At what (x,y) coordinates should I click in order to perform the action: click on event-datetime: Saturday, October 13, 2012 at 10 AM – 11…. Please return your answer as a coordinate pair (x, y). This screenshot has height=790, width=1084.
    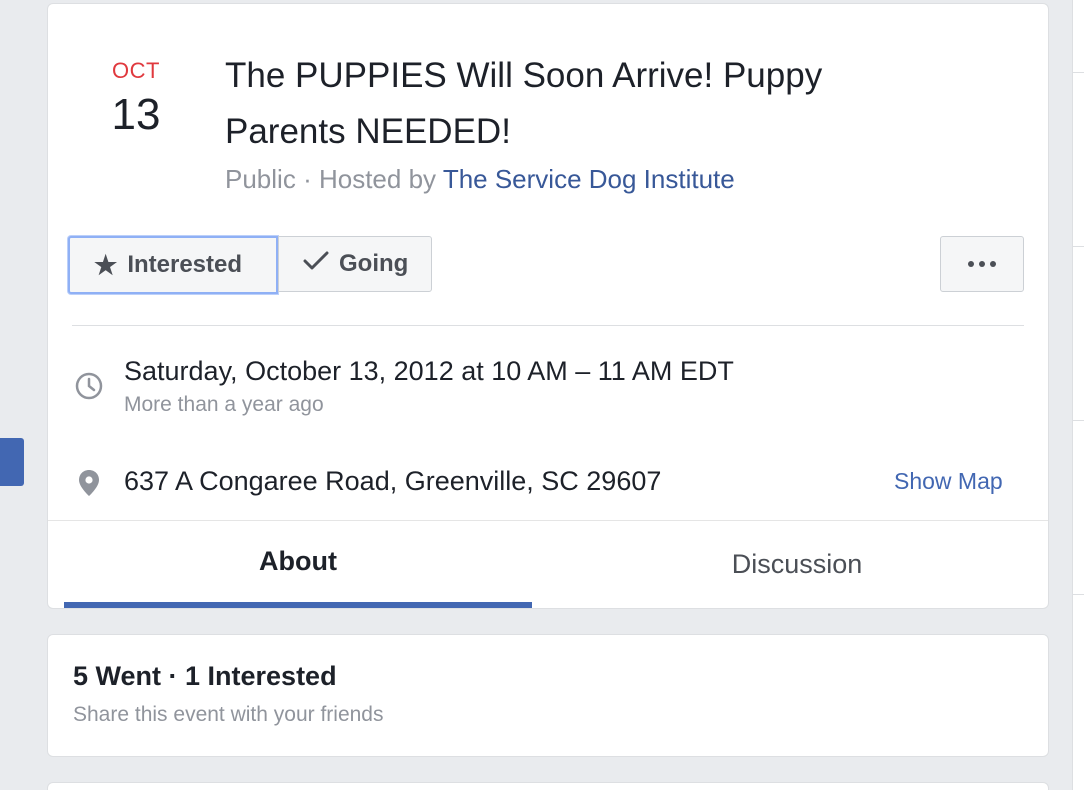
    Looking at the image, I should click on (429, 371).